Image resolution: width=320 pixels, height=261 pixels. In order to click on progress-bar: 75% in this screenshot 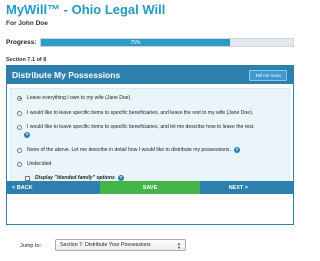, I will do `click(167, 42)`.